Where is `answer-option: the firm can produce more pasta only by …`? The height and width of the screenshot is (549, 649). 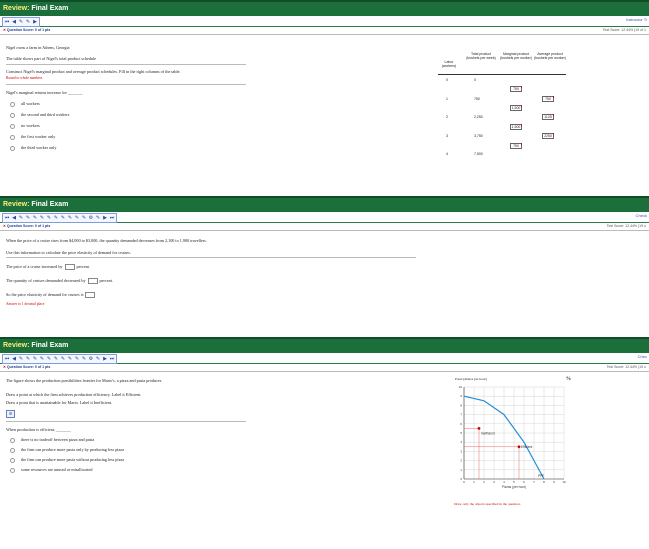 answer-option: the firm can produce more pasta only by … is located at coordinates (67, 450).